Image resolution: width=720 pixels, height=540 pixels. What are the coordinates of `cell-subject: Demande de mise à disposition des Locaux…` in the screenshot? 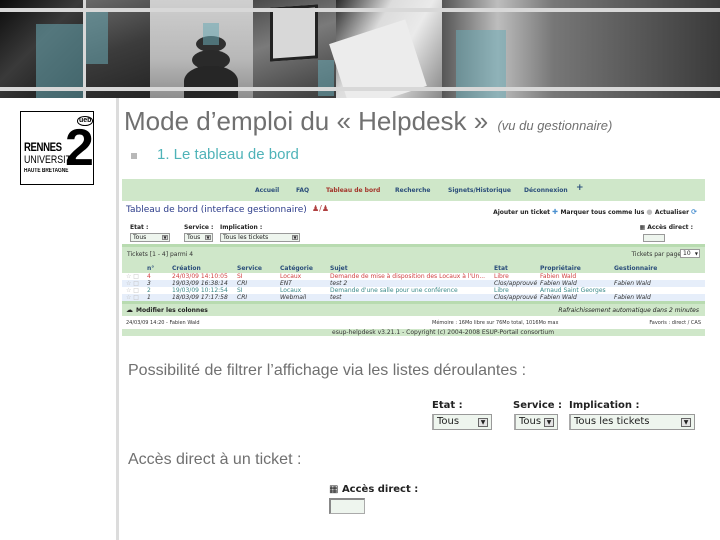 It's located at (410, 276).